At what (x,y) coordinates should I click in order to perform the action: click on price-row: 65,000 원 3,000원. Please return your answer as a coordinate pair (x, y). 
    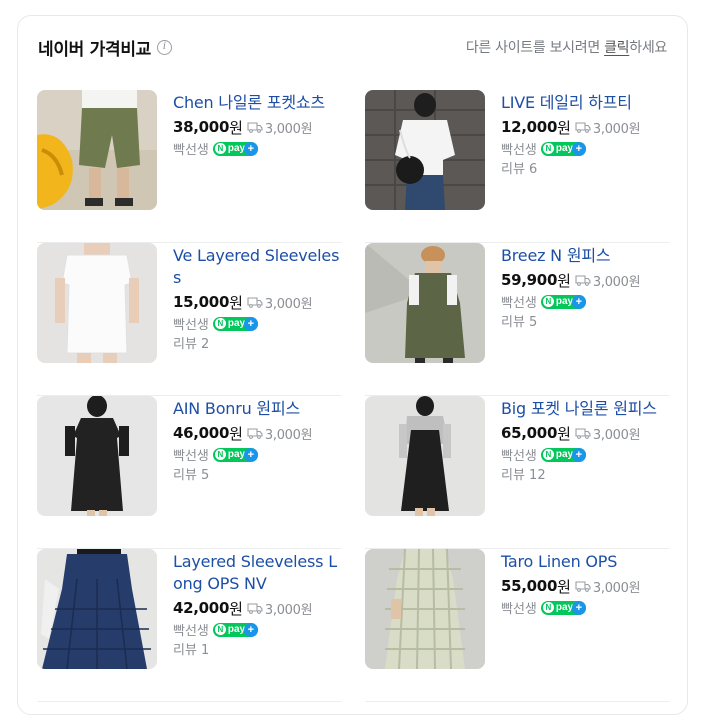
    Looking at the image, I should click on (587, 433).